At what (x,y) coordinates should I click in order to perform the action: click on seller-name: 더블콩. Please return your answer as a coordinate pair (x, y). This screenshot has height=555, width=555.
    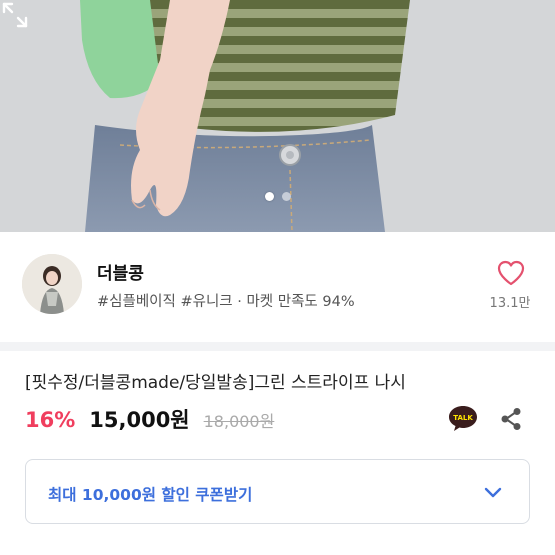
    Looking at the image, I should click on (120, 271).